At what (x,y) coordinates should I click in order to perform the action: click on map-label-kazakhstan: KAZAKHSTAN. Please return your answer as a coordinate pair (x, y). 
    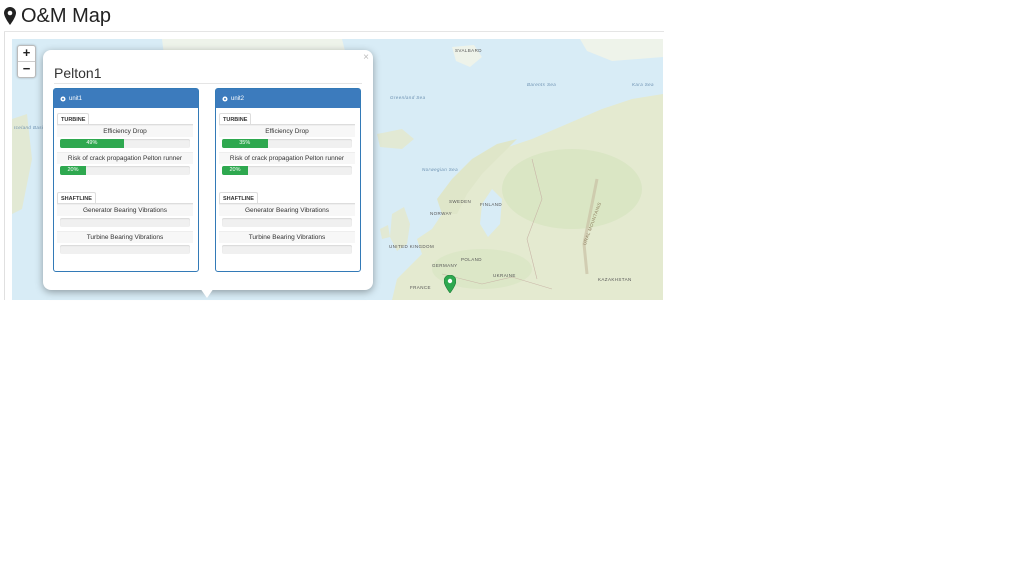
    Looking at the image, I should click on (615, 279).